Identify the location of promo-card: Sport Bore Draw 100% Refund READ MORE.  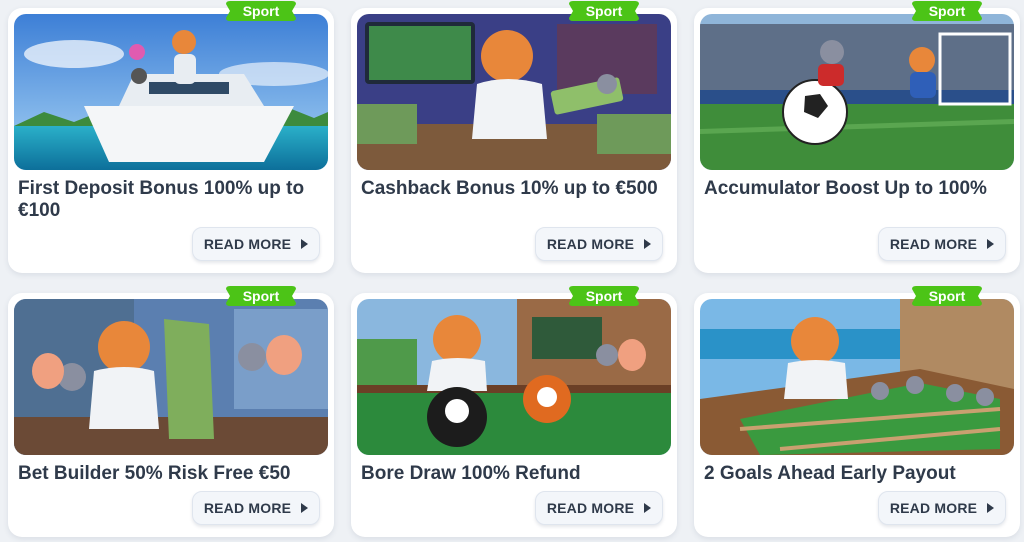
(514, 411).